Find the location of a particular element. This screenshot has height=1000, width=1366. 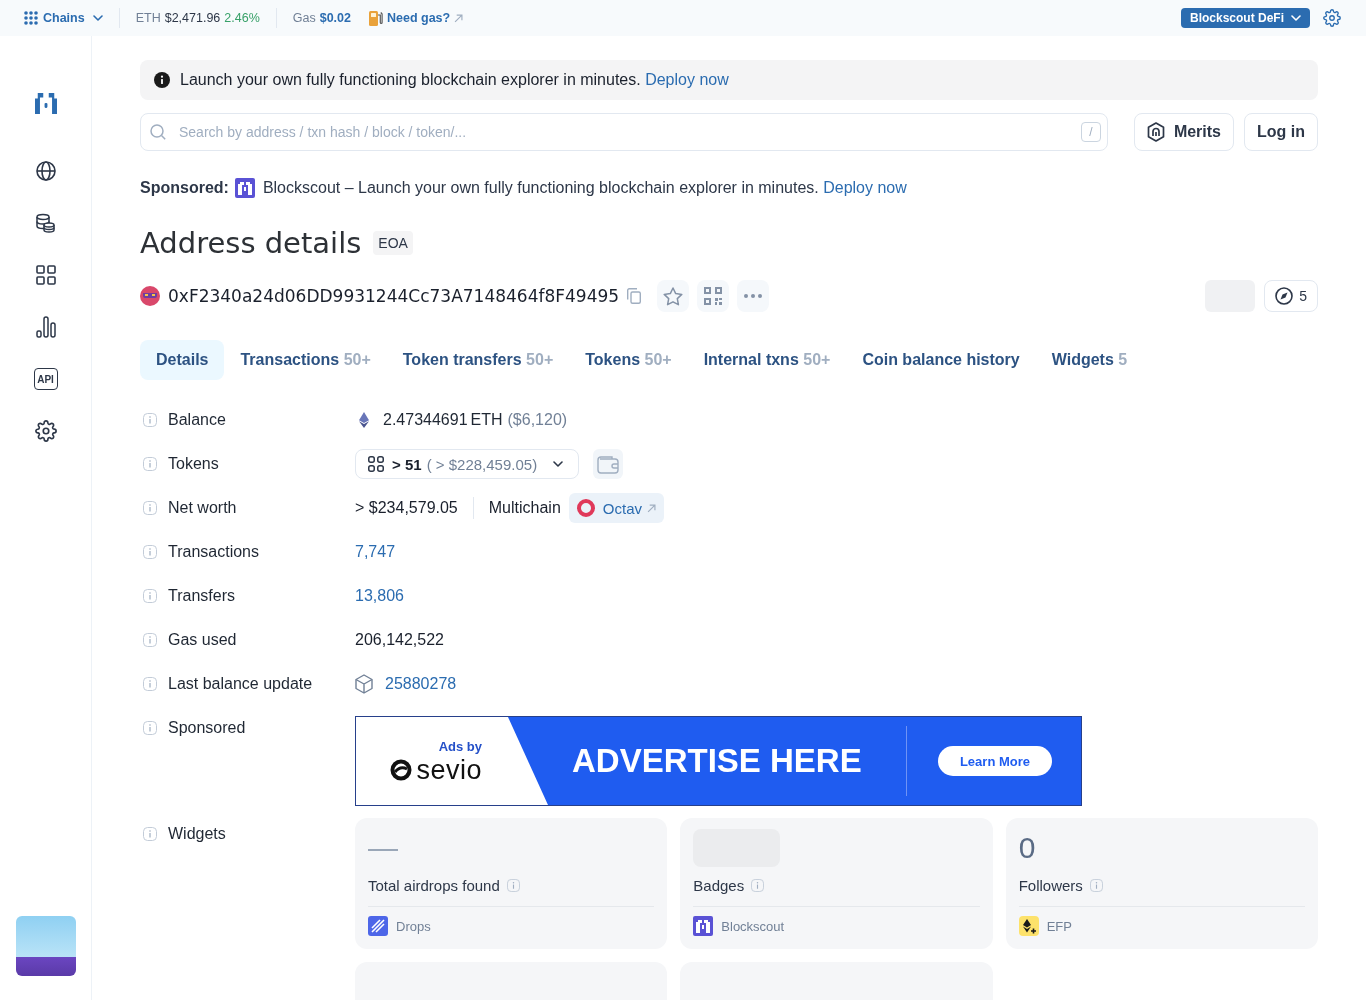

widget-title: Followers is located at coordinates (1050, 885).